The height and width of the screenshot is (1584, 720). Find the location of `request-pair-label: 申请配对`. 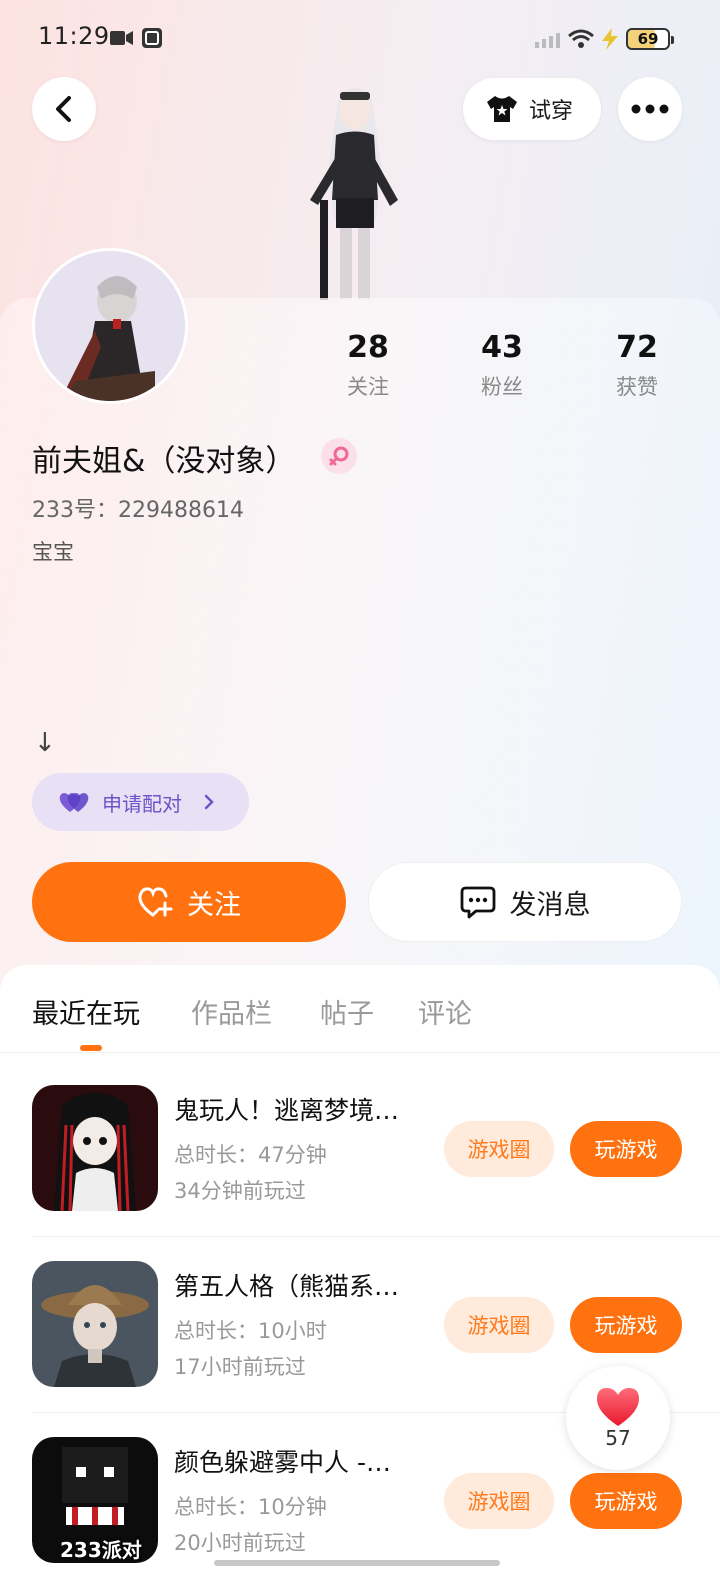

request-pair-label: 申请配对 is located at coordinates (142, 803).